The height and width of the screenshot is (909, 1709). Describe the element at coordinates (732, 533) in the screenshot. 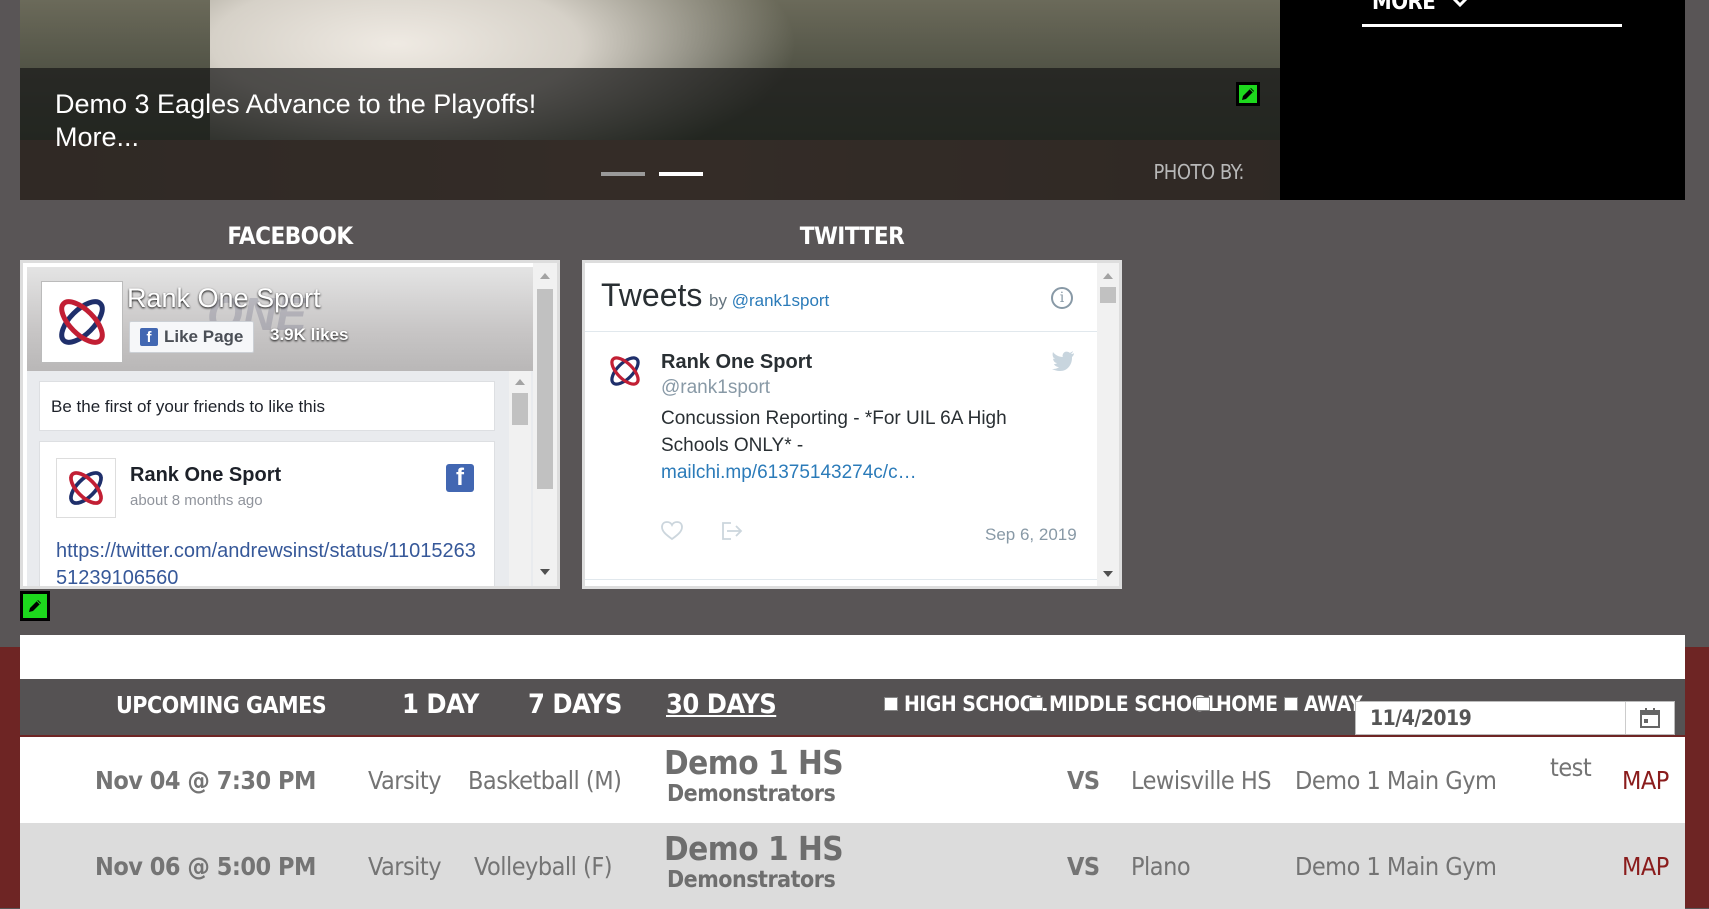

I see `share-icon` at that location.